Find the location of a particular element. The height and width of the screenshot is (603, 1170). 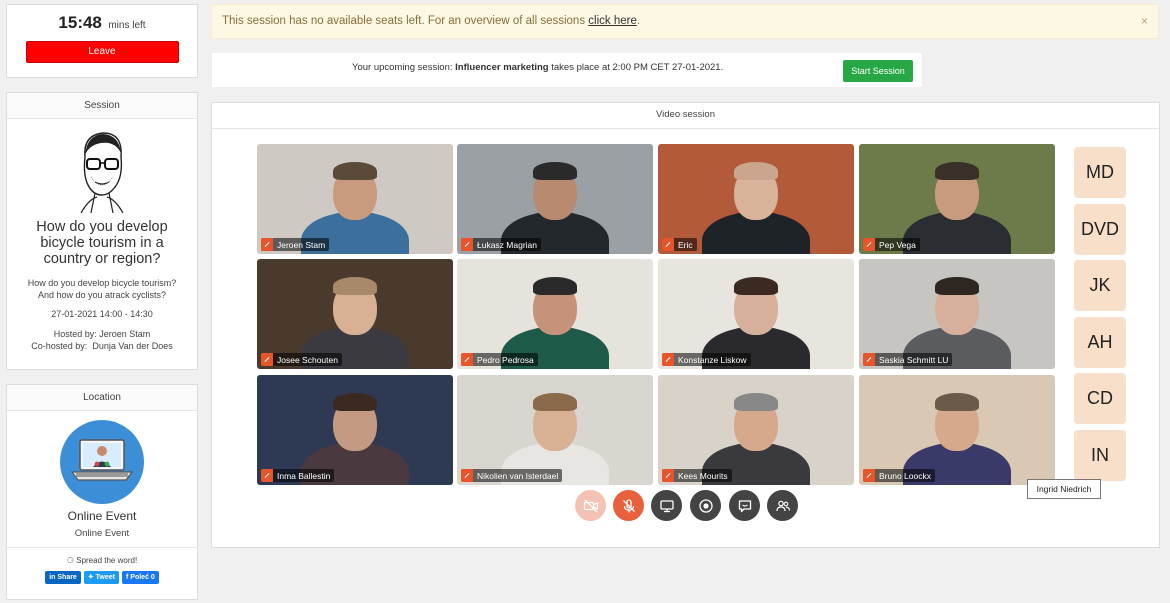

alert-close-icon: × is located at coordinates (1144, 21).